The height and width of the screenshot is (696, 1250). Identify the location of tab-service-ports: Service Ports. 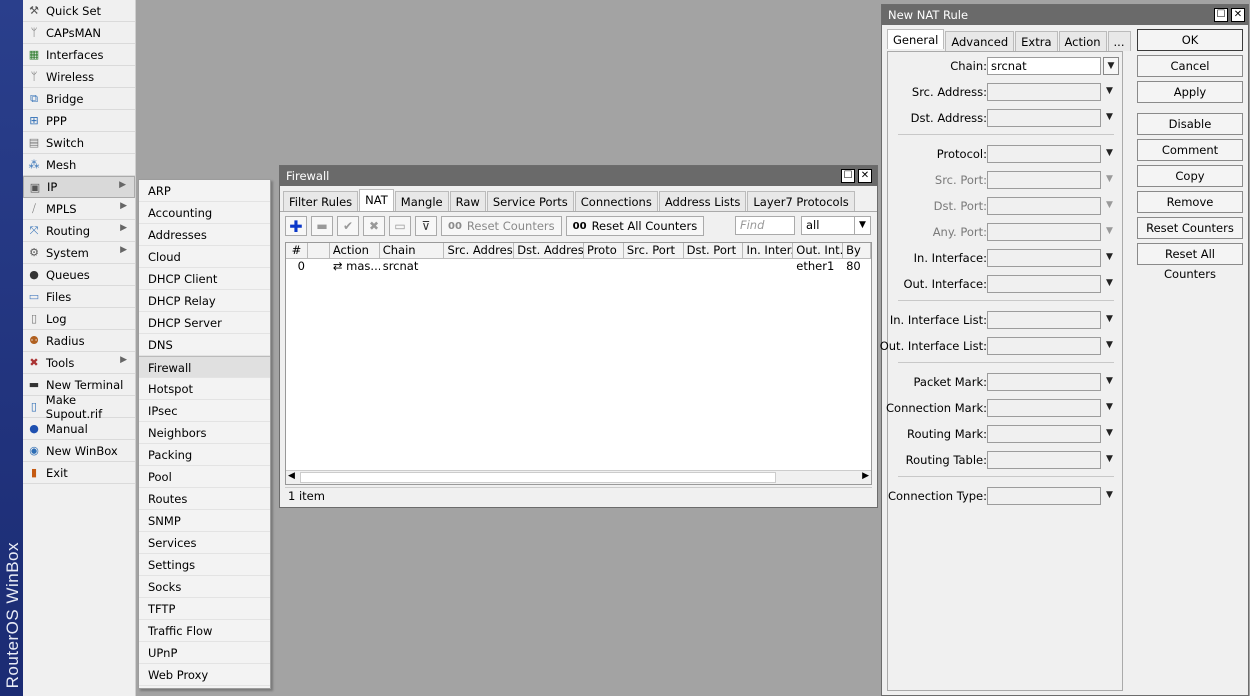
(530, 201).